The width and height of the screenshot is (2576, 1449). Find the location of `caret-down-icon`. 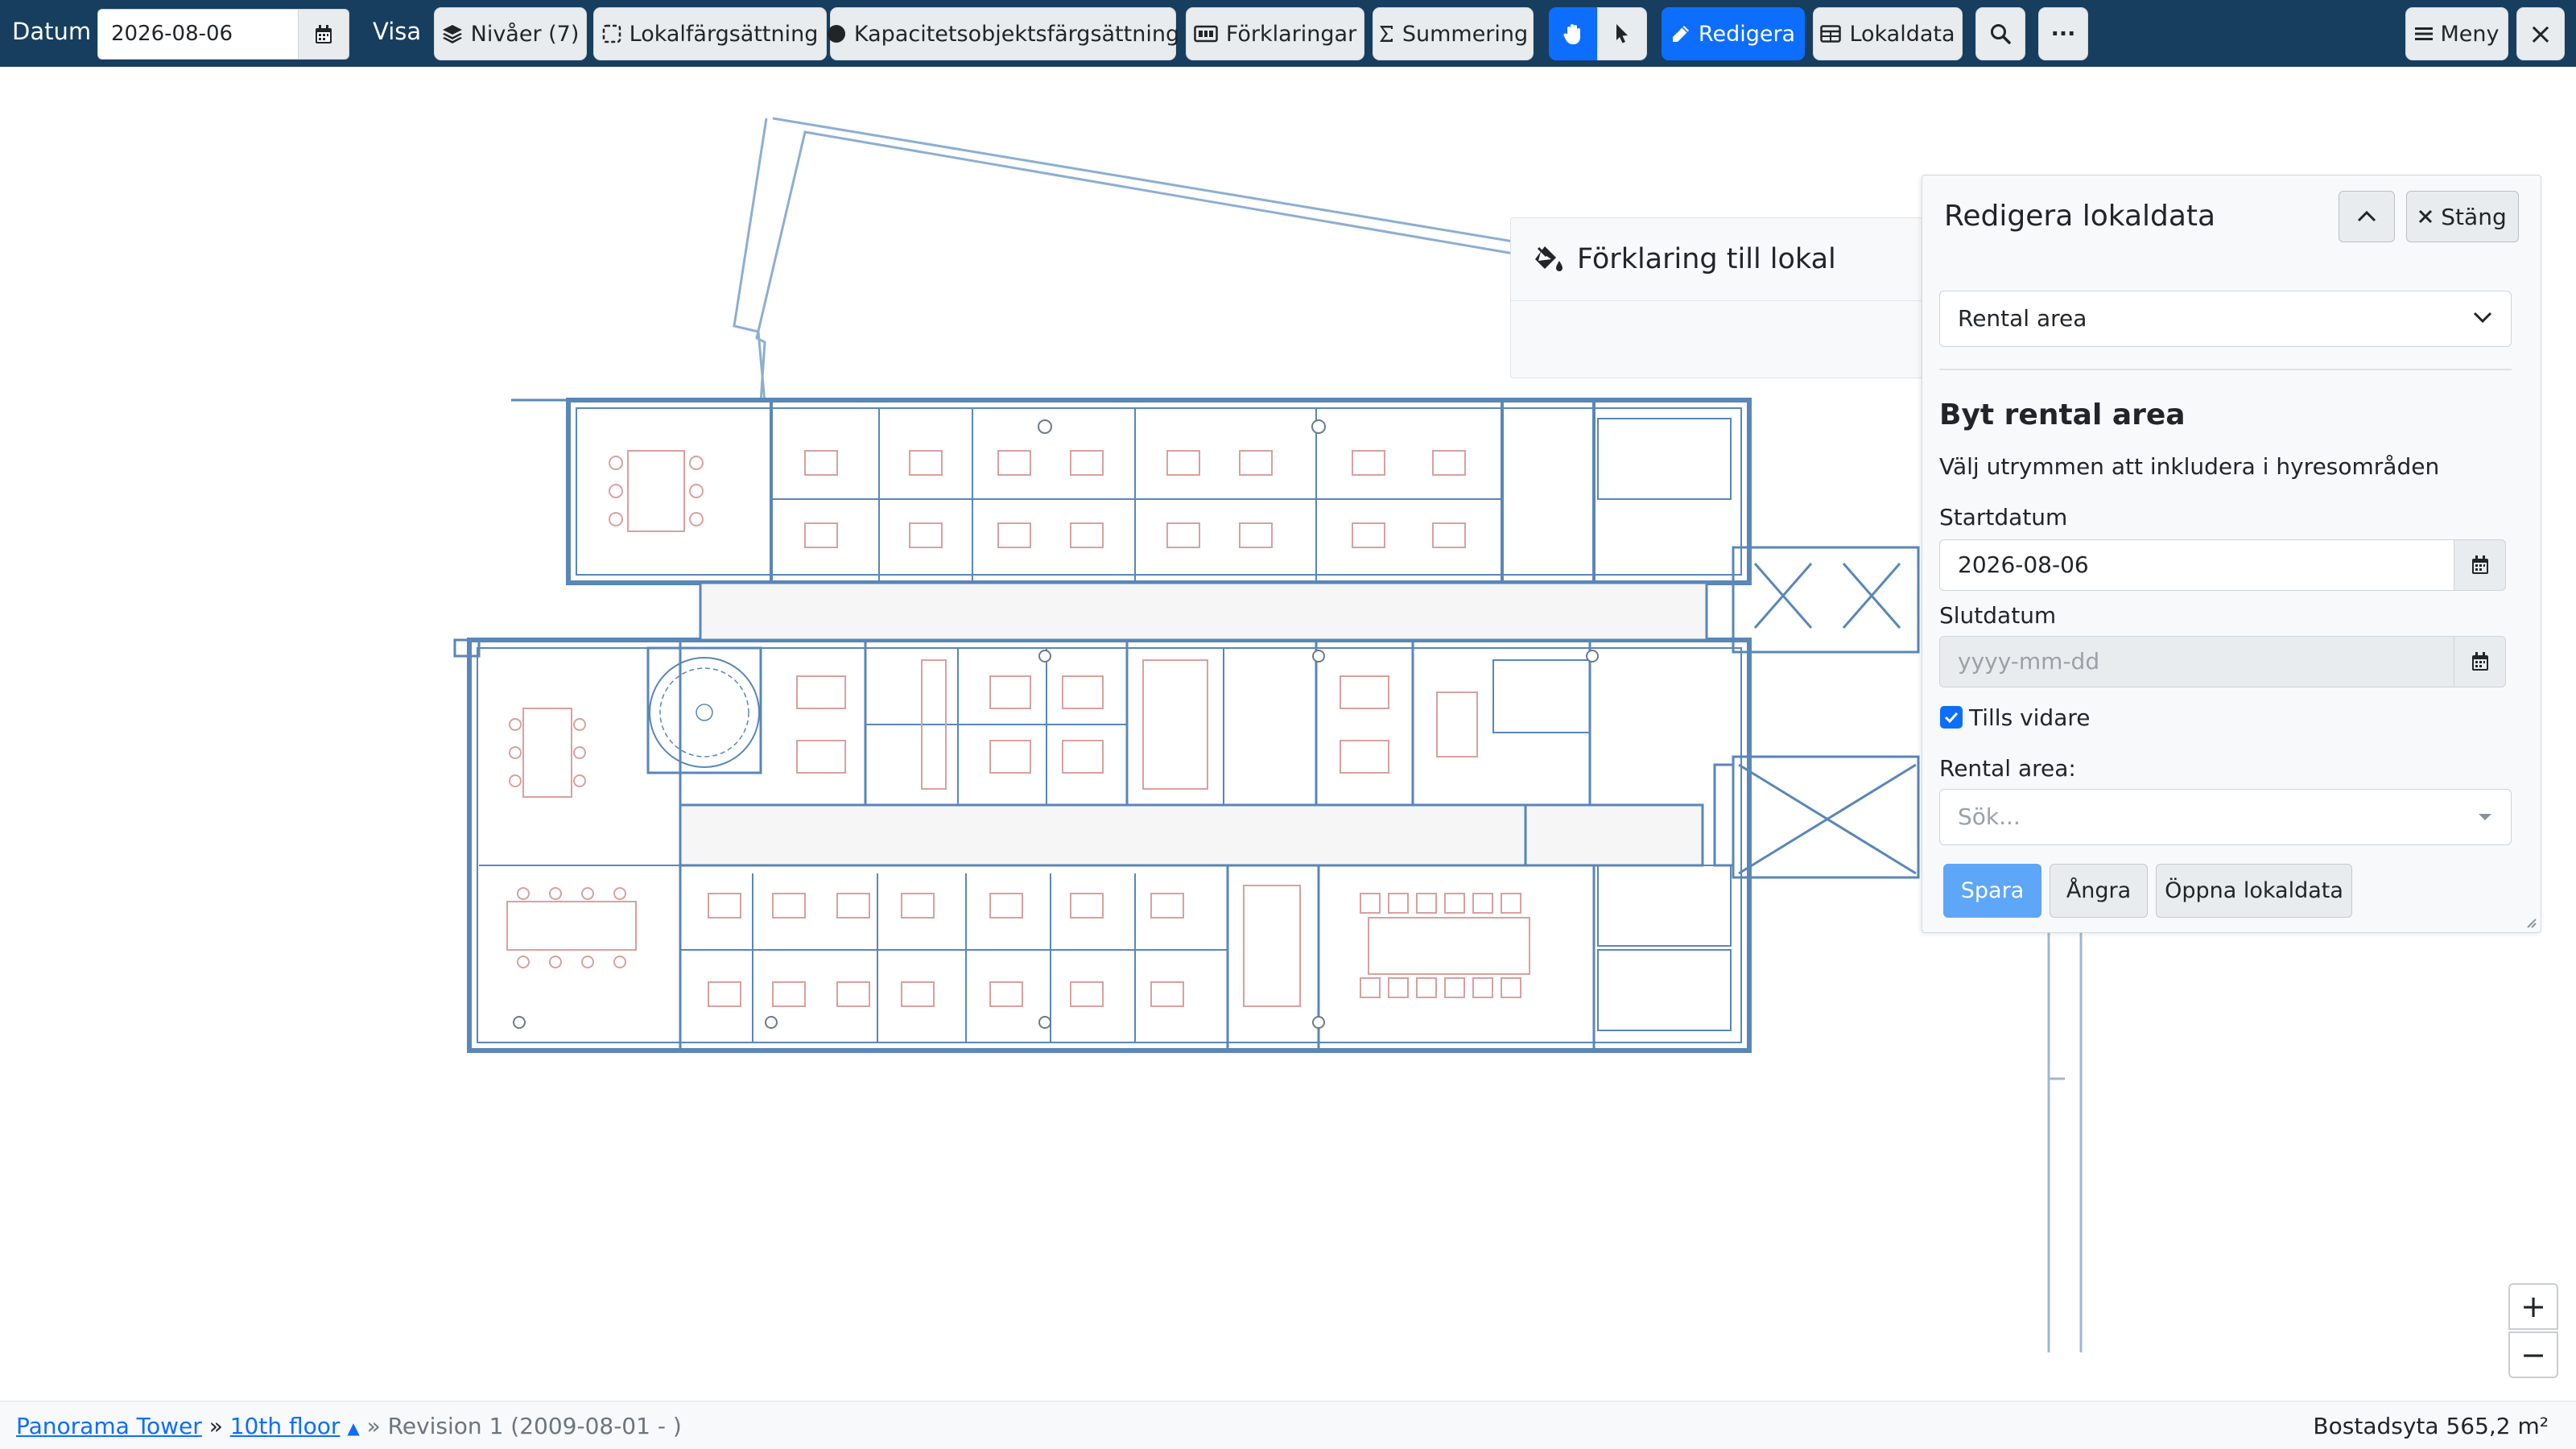

caret-down-icon is located at coordinates (2485, 817).